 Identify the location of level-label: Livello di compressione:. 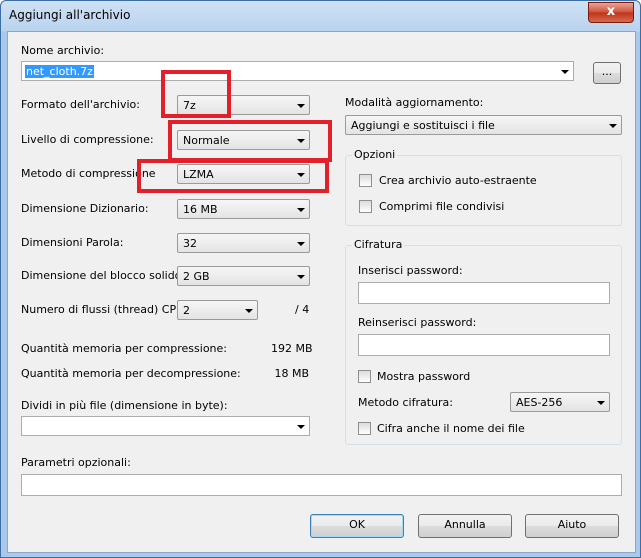
(87, 139).